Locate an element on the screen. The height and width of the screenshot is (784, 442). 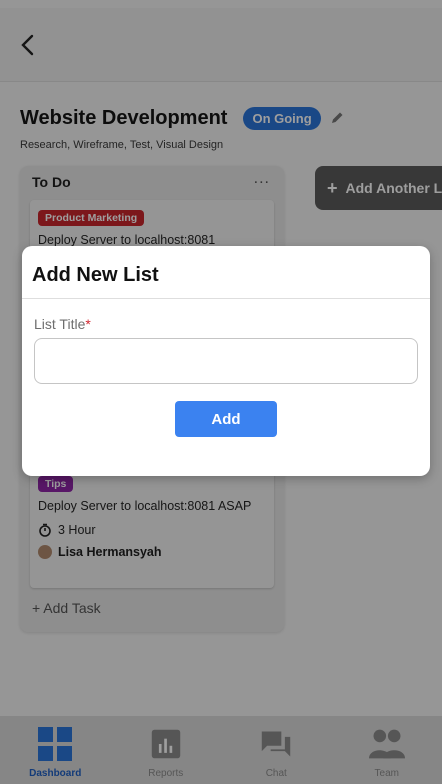
divider is located at coordinates (226, 298).